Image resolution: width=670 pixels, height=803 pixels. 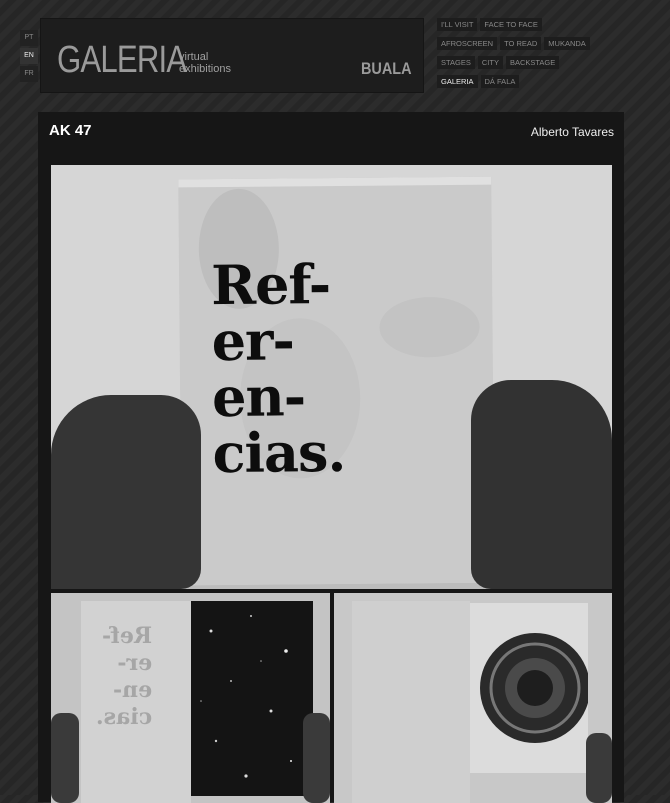 I want to click on left-hand, so click(x=126, y=492).